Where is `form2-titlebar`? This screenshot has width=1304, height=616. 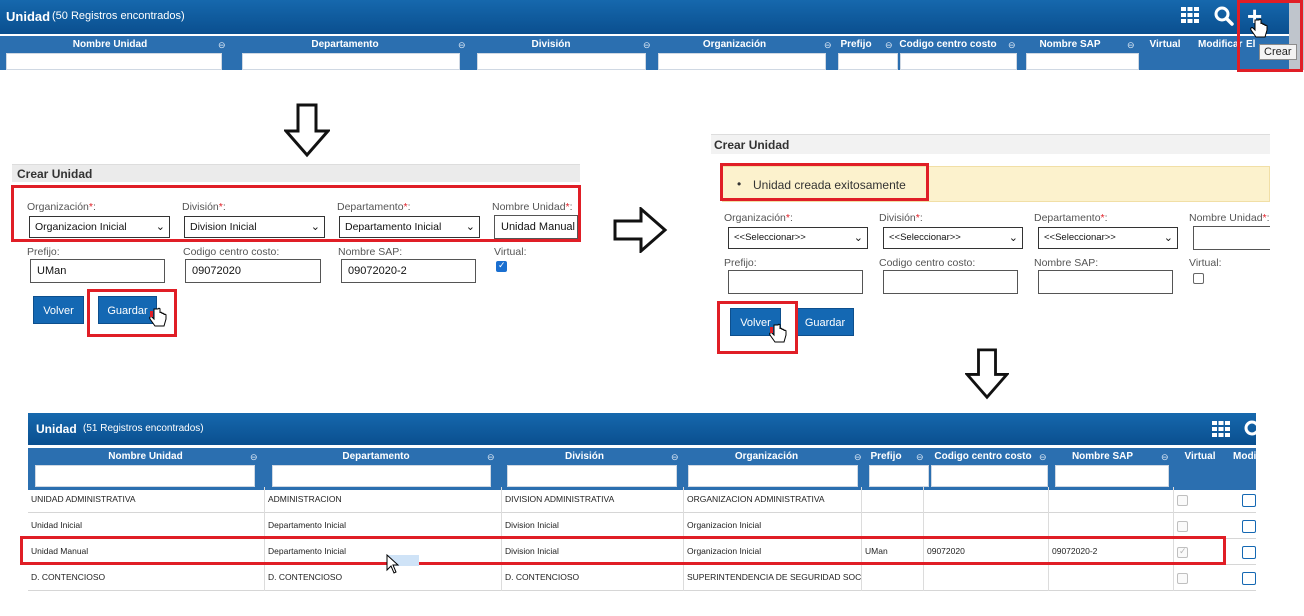 form2-titlebar is located at coordinates (990, 144).